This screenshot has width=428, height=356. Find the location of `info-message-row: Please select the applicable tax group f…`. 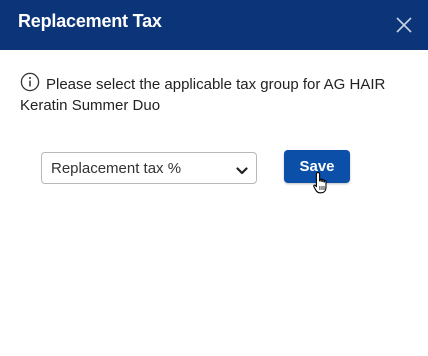

info-message-row: Please select the applicable tax group f… is located at coordinates (216, 94).